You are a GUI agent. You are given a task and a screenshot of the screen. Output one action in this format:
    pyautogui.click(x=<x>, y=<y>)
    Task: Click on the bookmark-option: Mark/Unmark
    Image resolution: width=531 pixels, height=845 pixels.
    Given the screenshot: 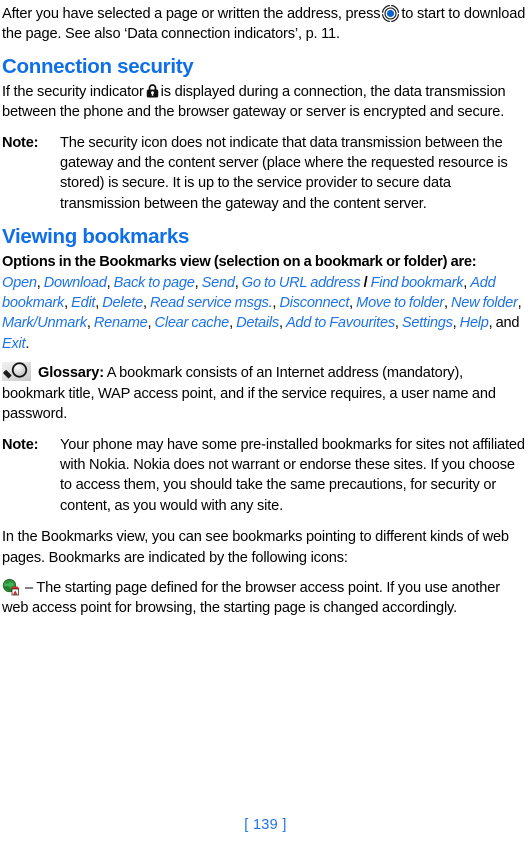 What is the action you would take?
    pyautogui.click(x=44, y=323)
    